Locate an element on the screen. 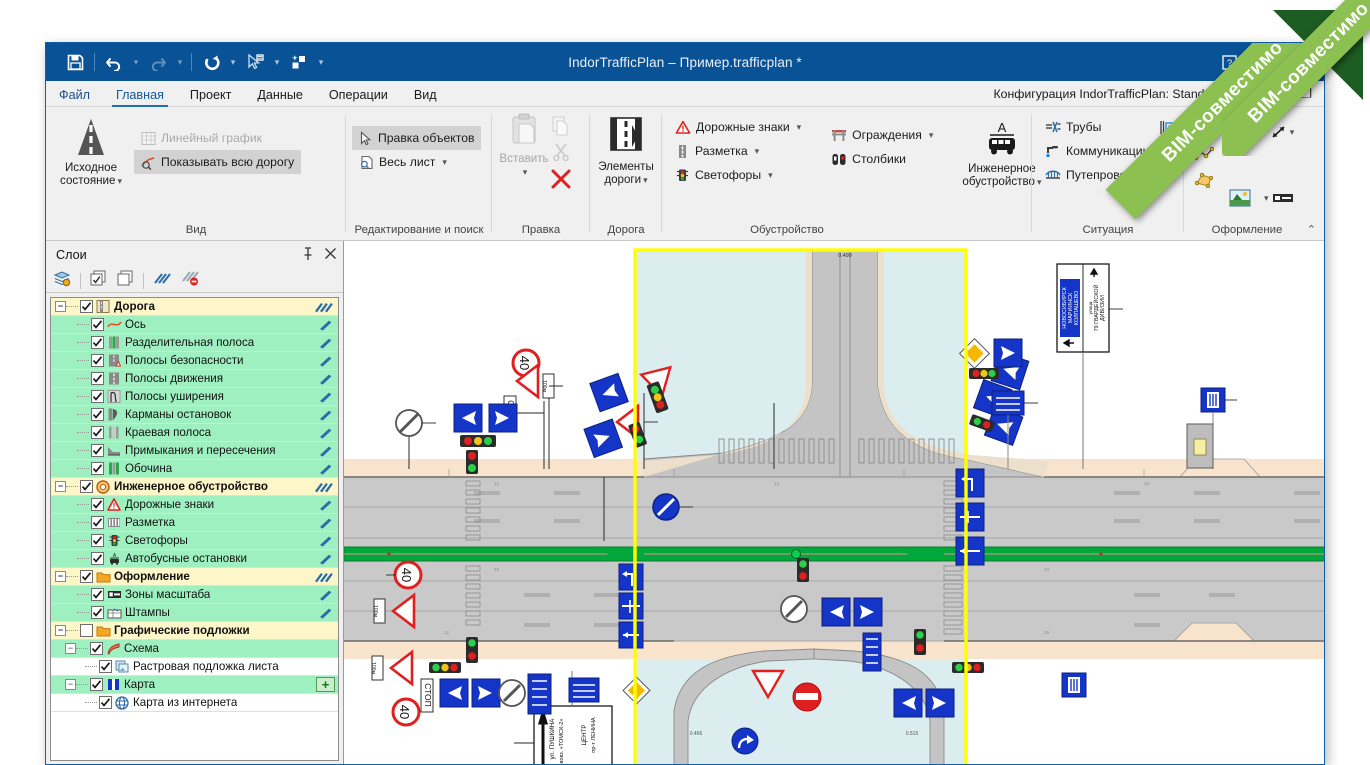 This screenshot has height=765, width=1370. lane-arrows-sign is located at coordinates (540, 610).